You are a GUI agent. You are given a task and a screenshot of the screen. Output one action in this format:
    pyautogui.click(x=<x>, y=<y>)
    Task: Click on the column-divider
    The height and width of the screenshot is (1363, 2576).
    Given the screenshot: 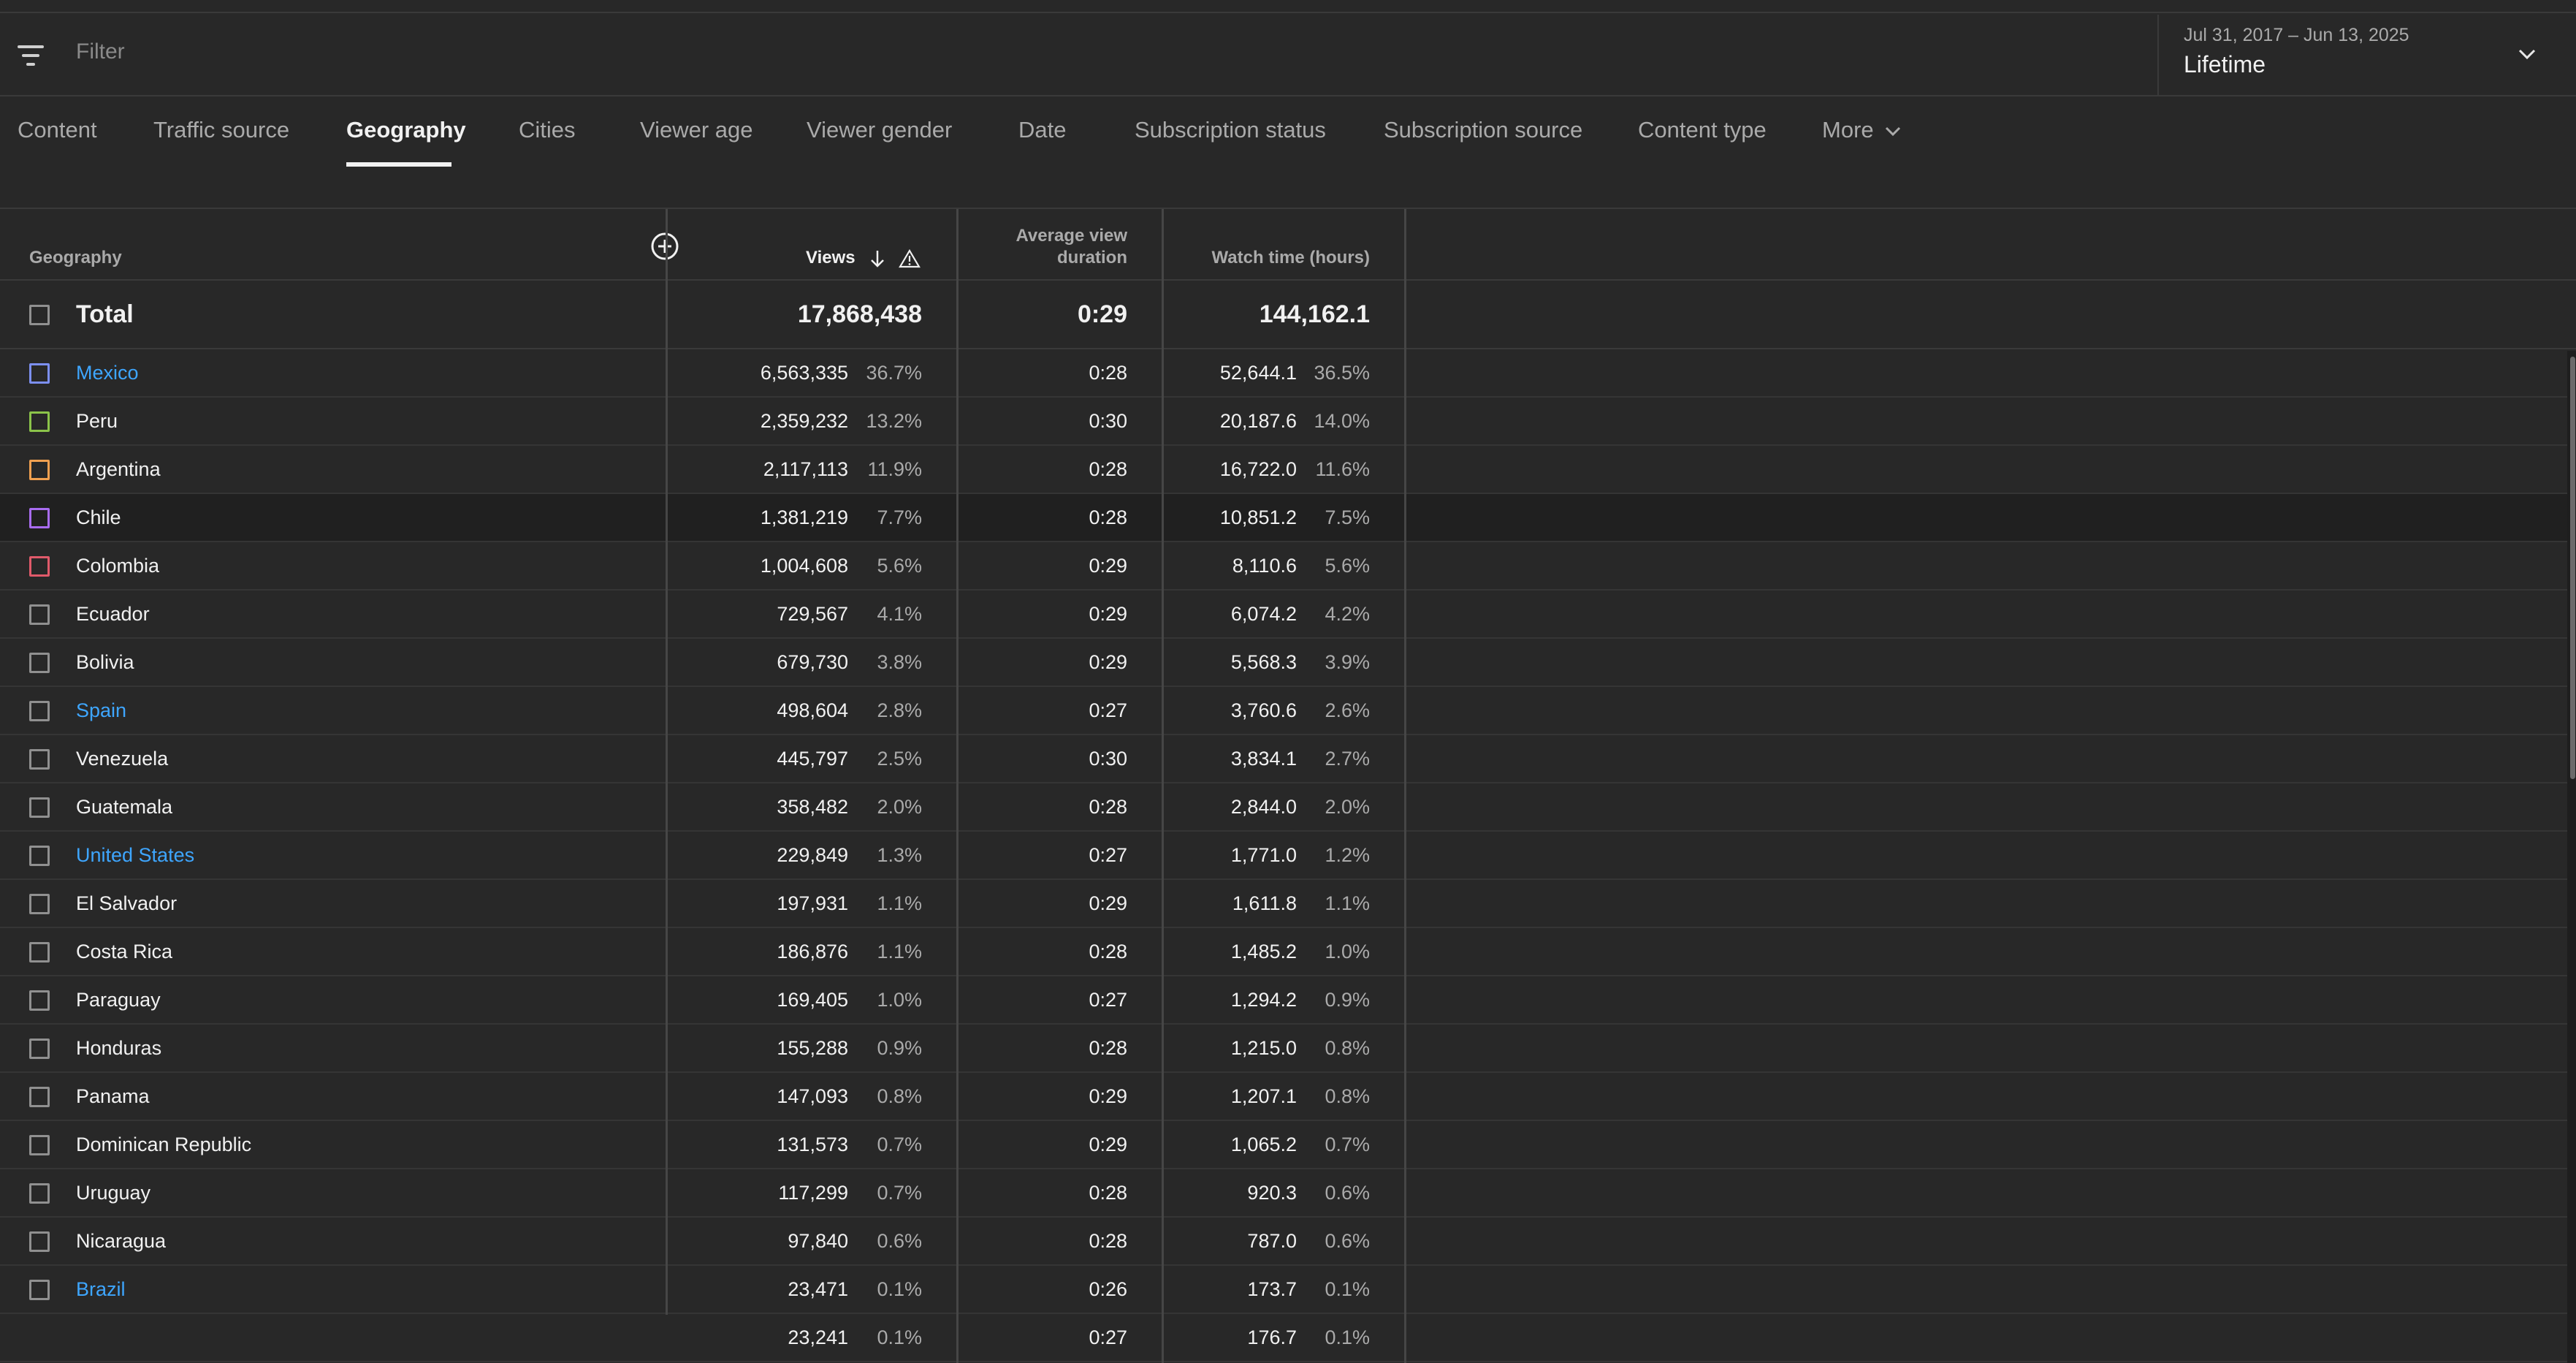 What is the action you would take?
    pyautogui.click(x=1163, y=786)
    